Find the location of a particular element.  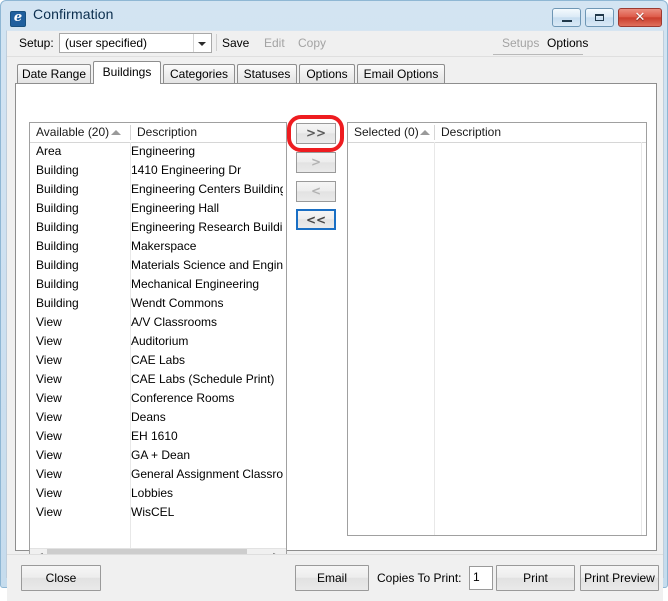

copies-to-print-input: 1 is located at coordinates (481, 578).